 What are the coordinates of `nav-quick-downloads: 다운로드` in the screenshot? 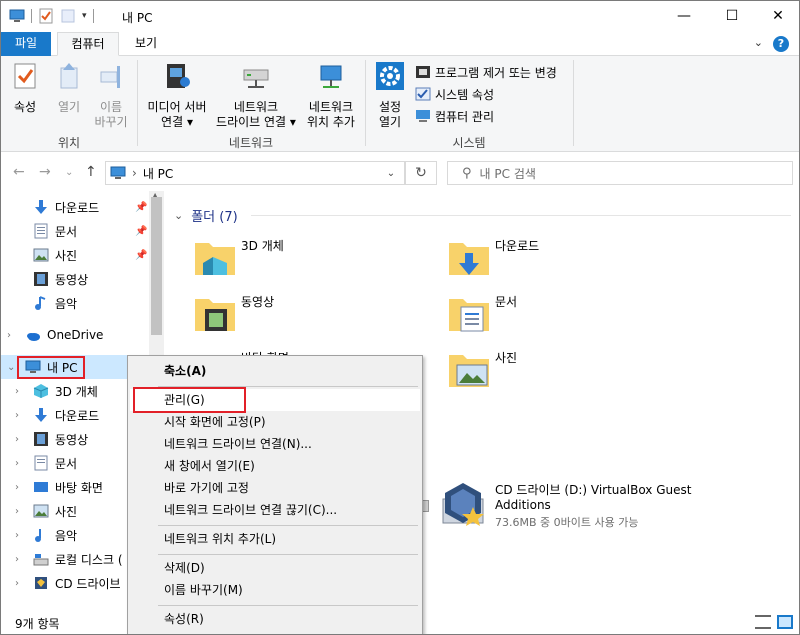 It's located at (66, 207).